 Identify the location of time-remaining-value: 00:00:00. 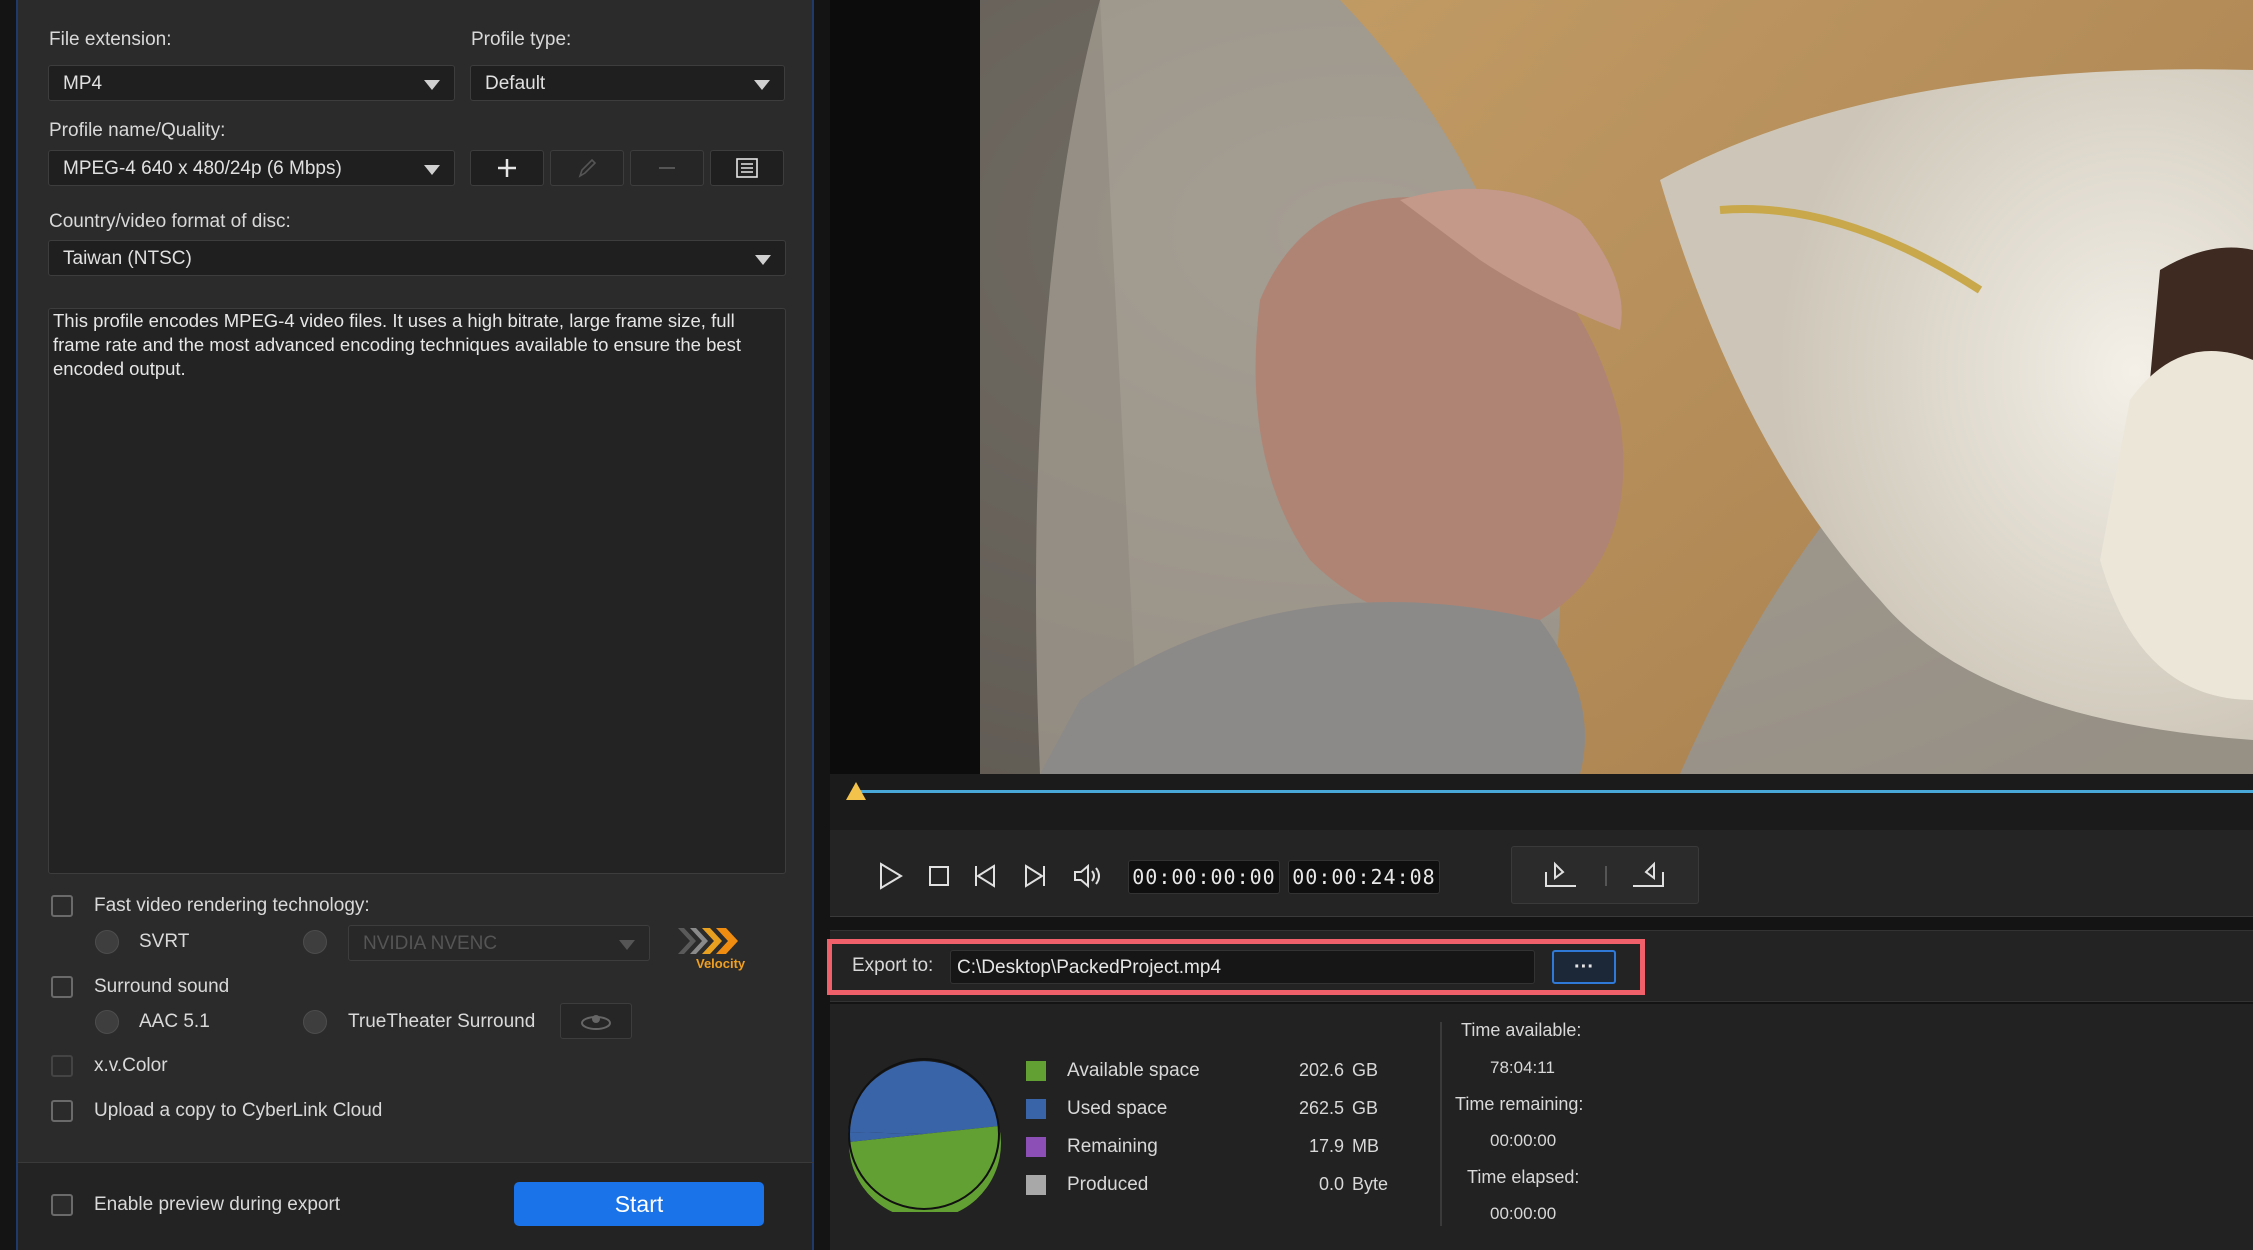
(1523, 1140).